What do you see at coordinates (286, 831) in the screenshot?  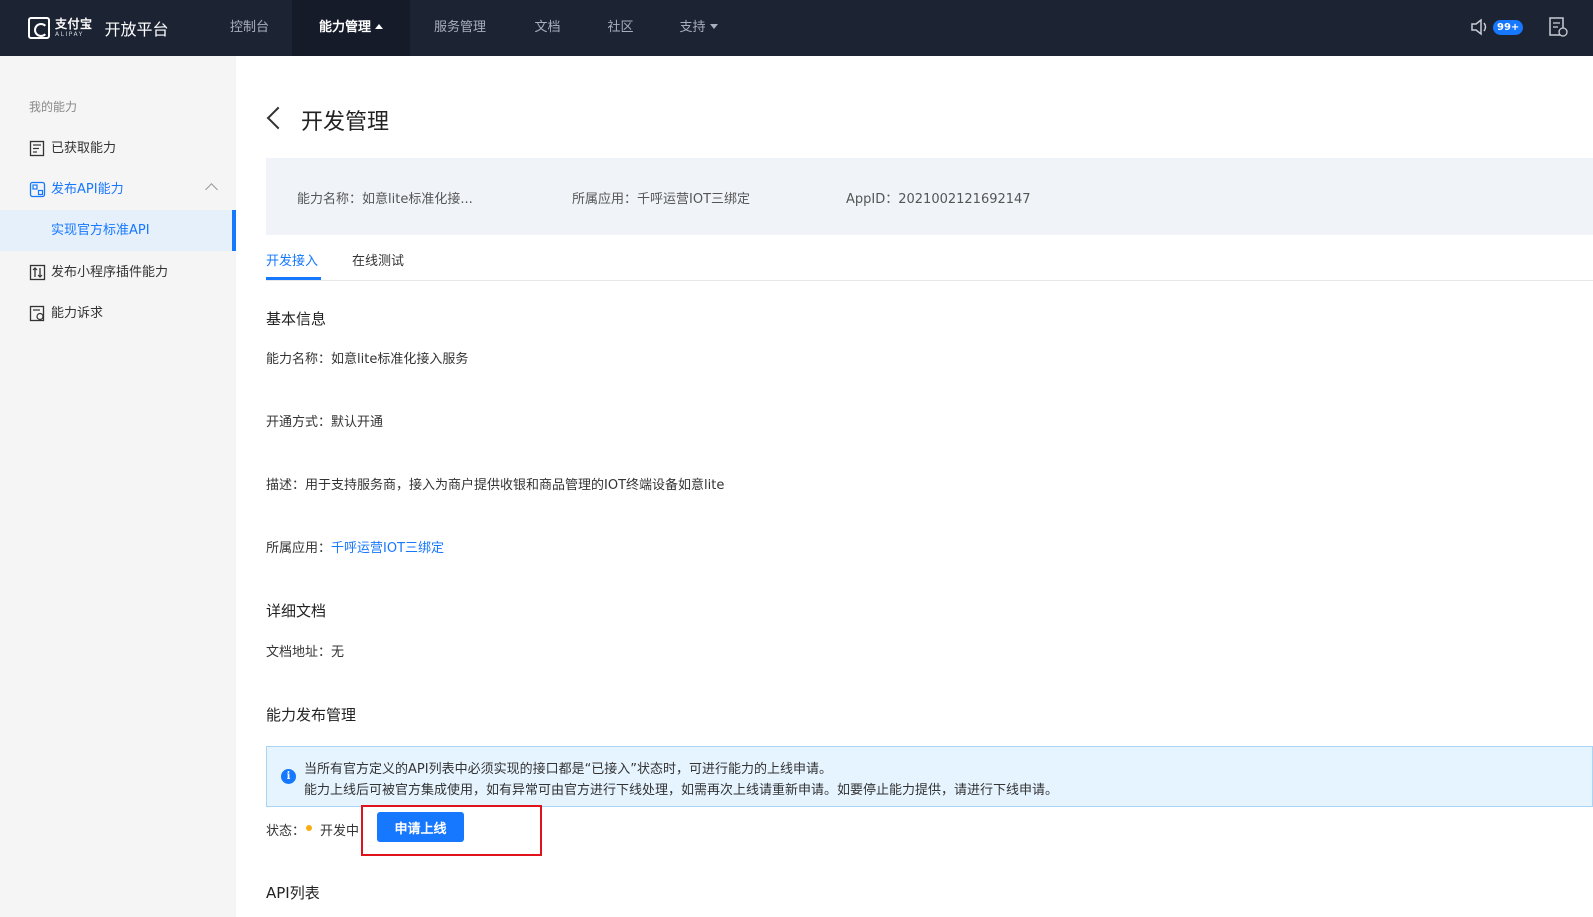 I see `status-label: 状态：` at bounding box center [286, 831].